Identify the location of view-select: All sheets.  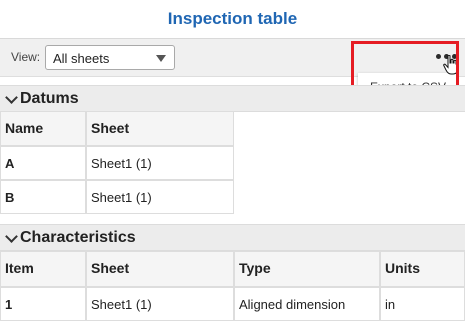
(110, 57).